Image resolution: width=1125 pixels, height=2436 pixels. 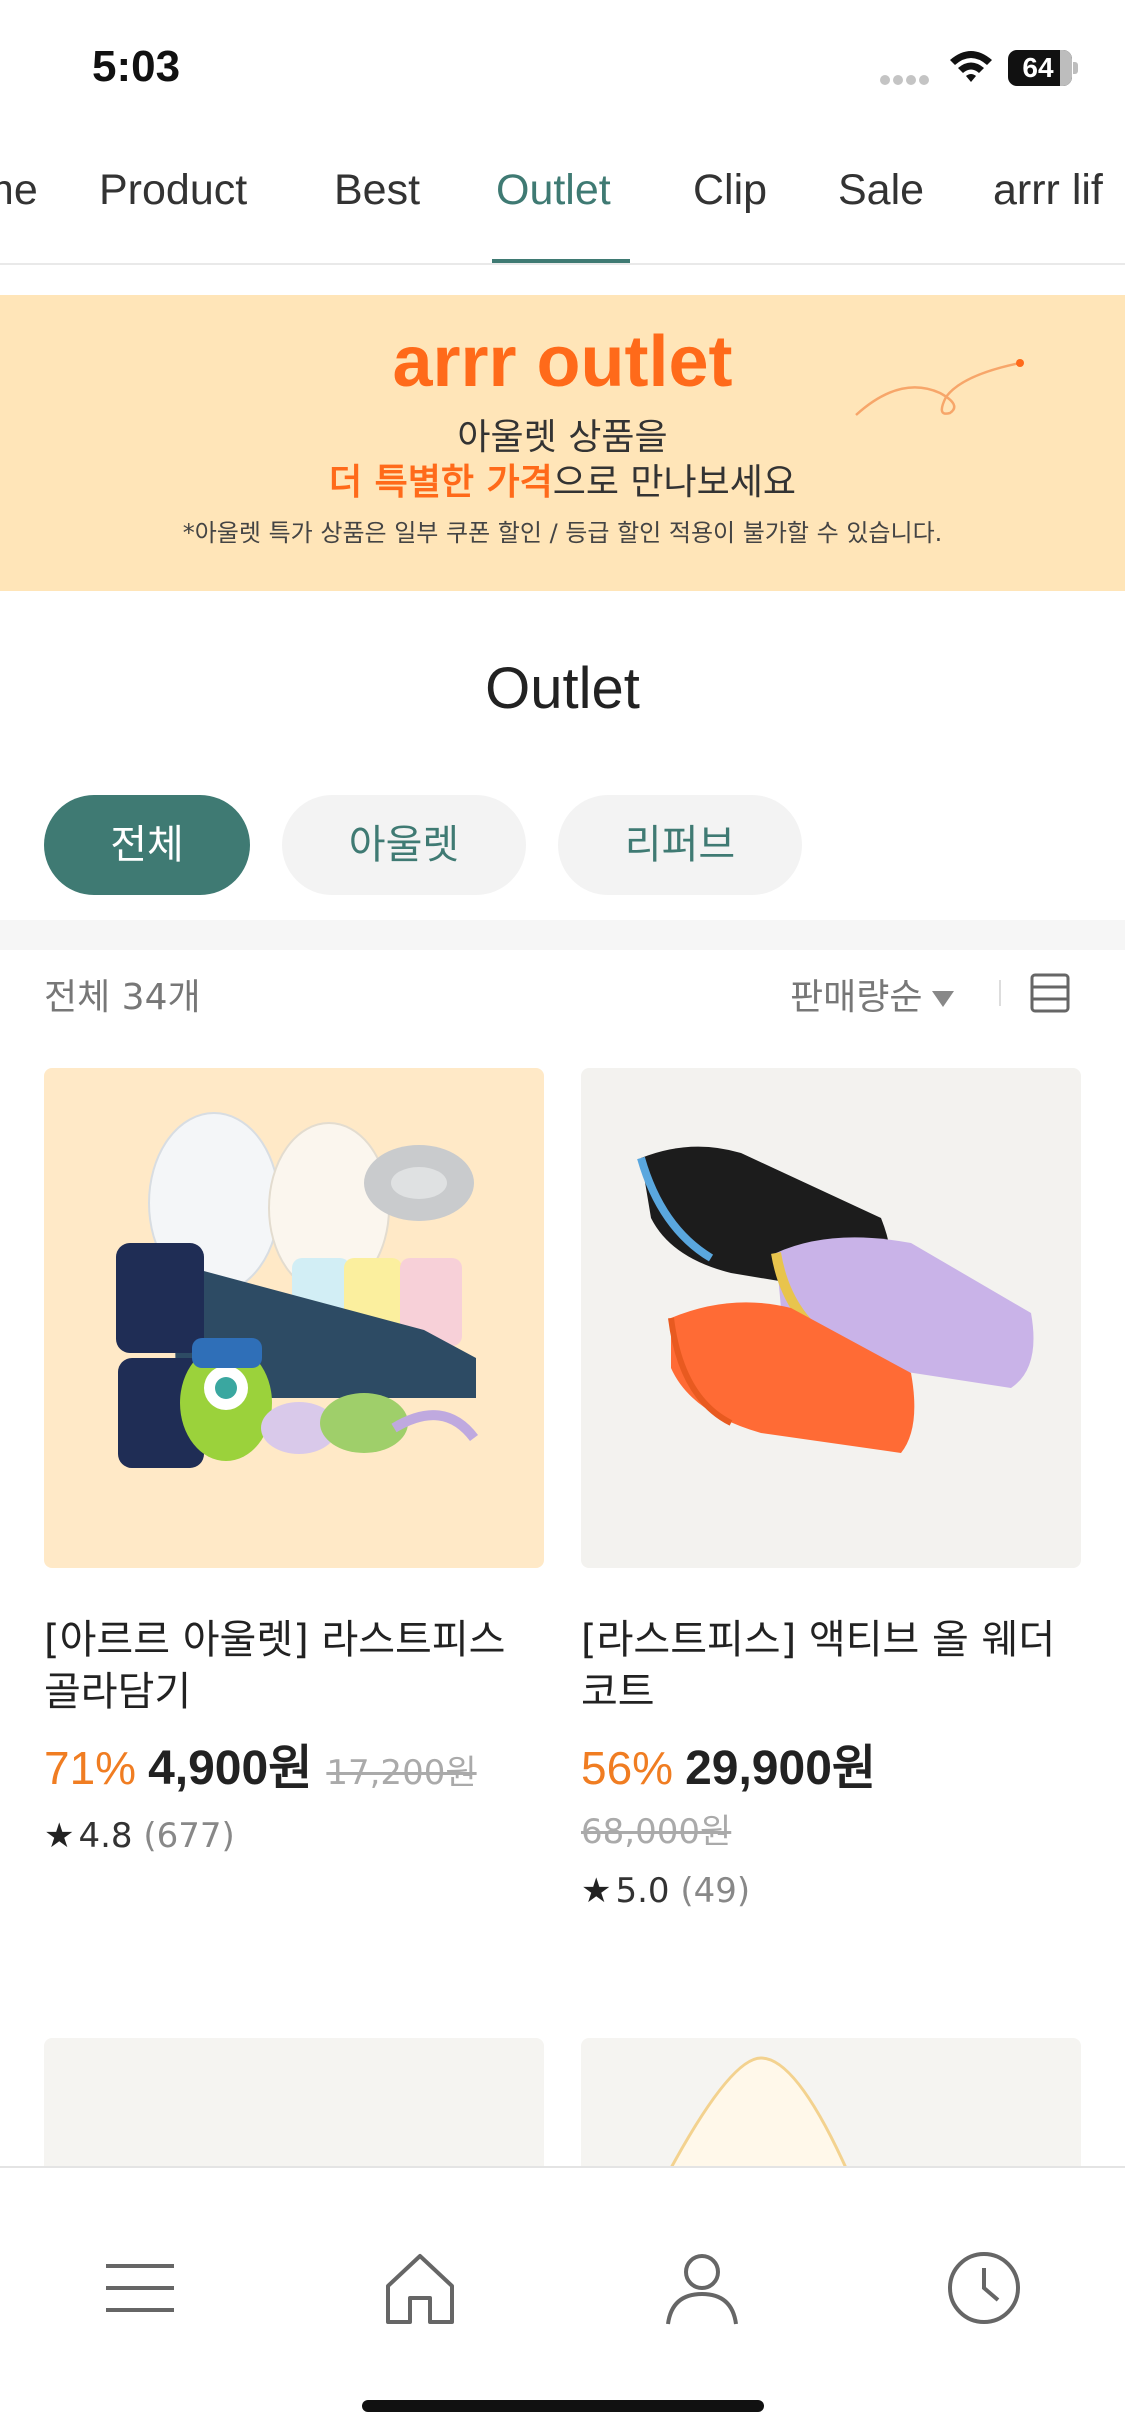 I want to click on list-view-toggle-icon, so click(x=1050, y=993).